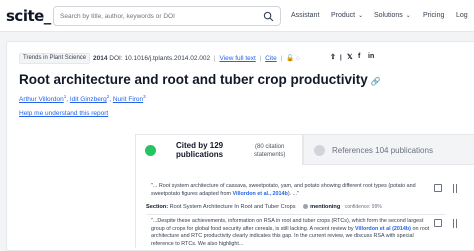 The image size is (474, 251). Describe the element at coordinates (160, 16) in the screenshot. I see `search-input` at that location.